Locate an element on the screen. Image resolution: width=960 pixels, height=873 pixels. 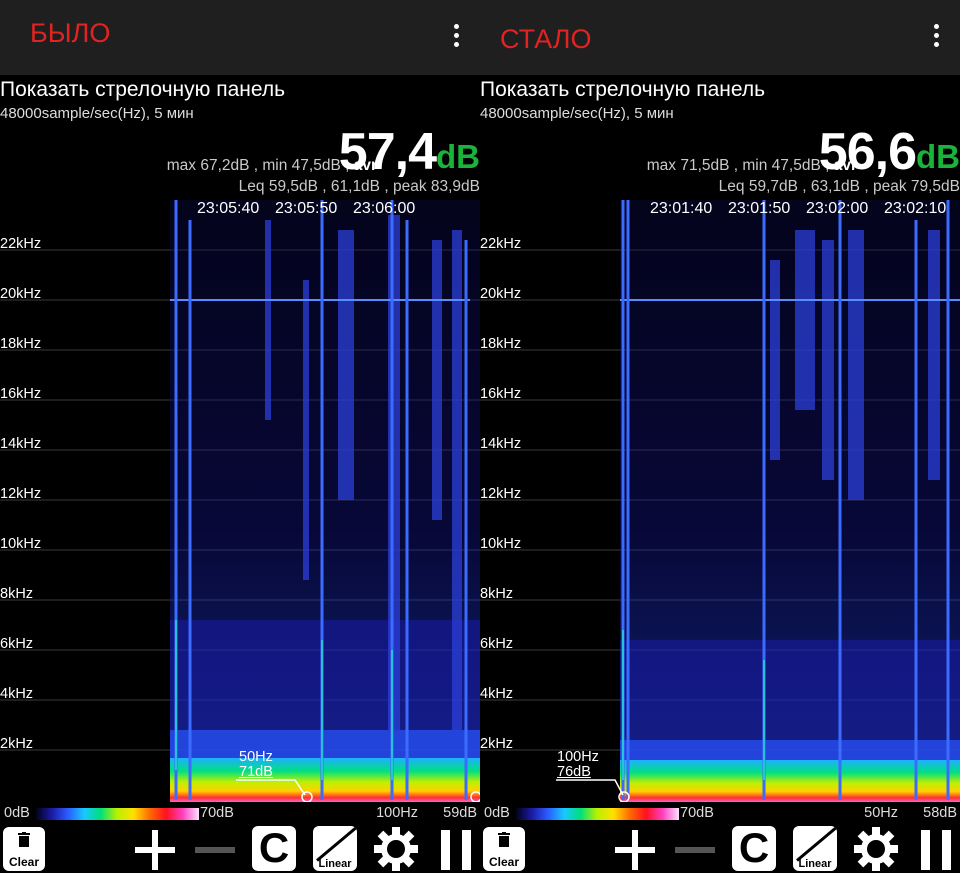
panel-label: СТАЛО is located at coordinates (546, 39).